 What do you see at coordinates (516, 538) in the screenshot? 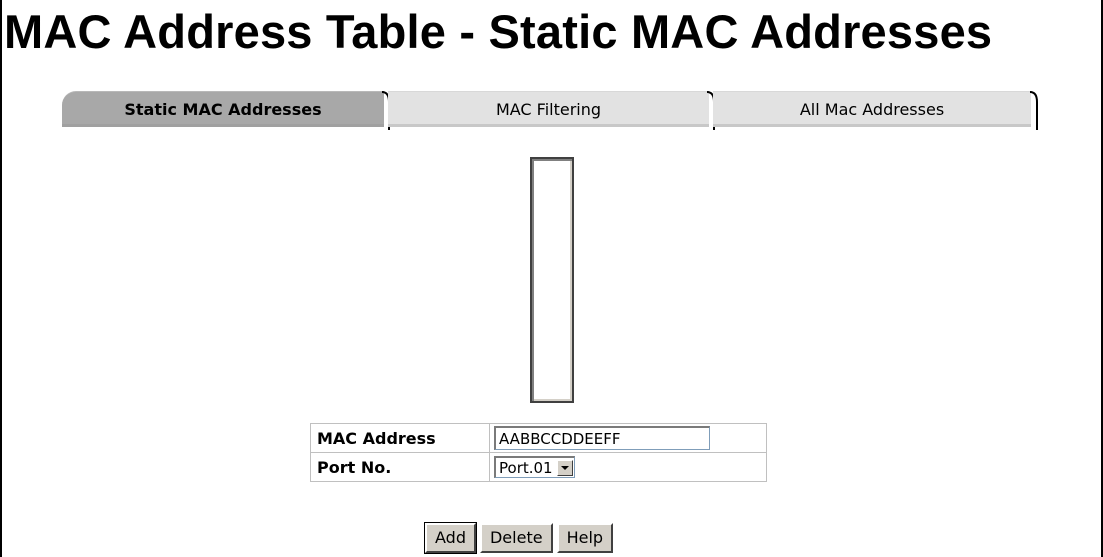
I see `delete-button: Delete` at bounding box center [516, 538].